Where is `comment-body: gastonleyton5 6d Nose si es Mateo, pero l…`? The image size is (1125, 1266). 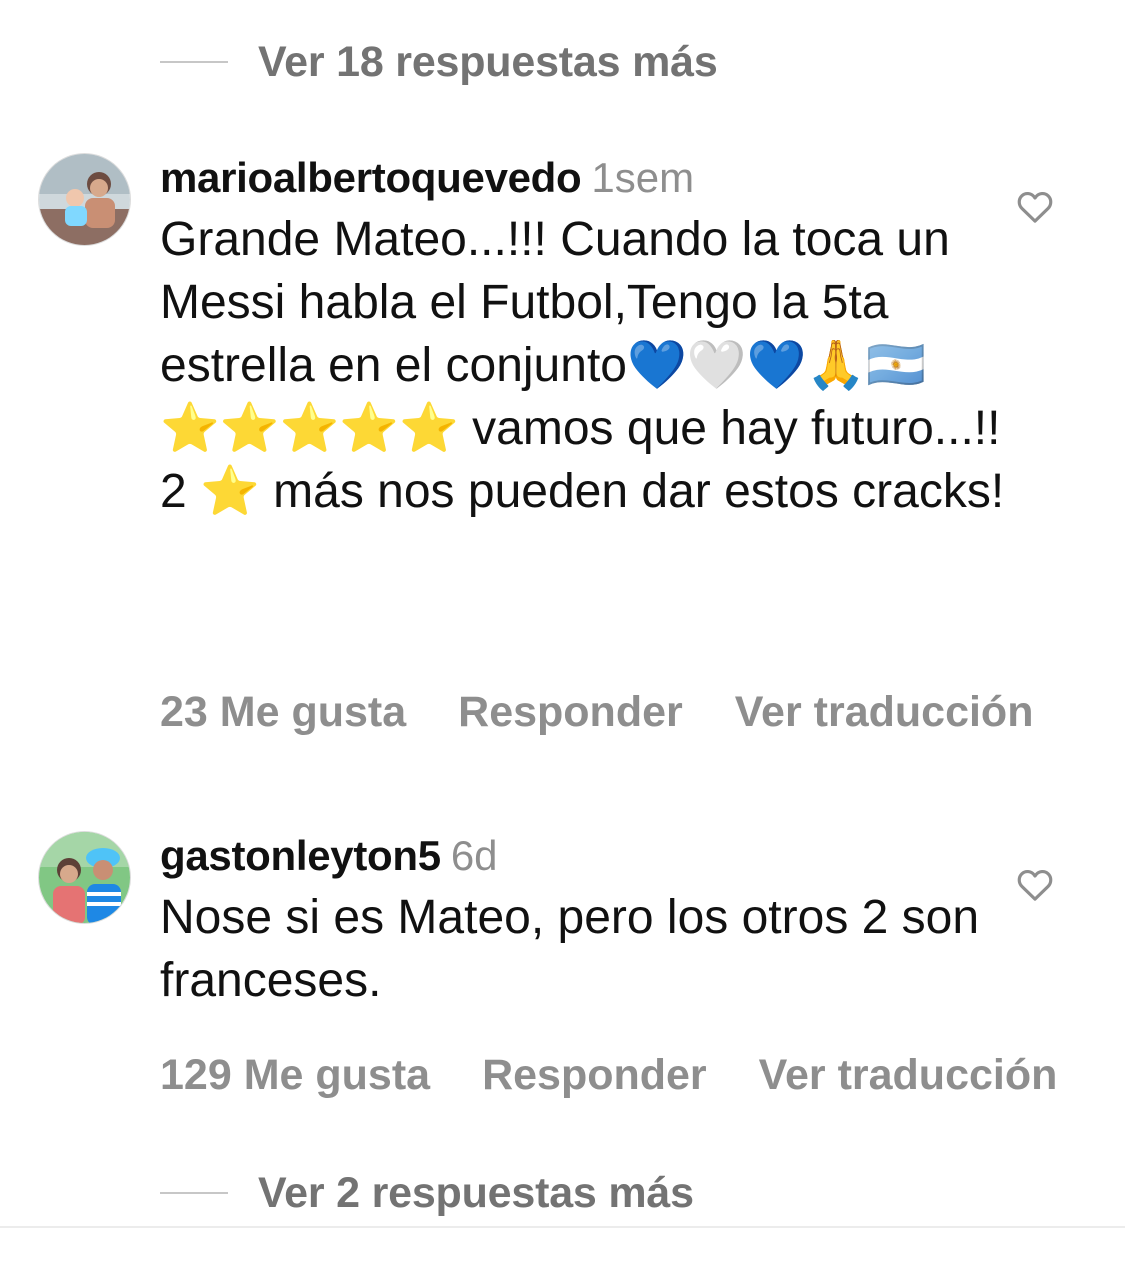 comment-body: gastonleyton5 6d Nose si es Mateo, pero l… is located at coordinates (592, 920).